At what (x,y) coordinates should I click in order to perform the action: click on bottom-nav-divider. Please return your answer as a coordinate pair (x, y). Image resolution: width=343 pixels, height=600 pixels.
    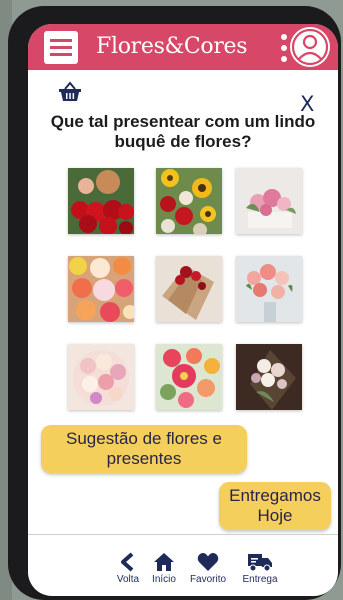
    Looking at the image, I should click on (183, 534).